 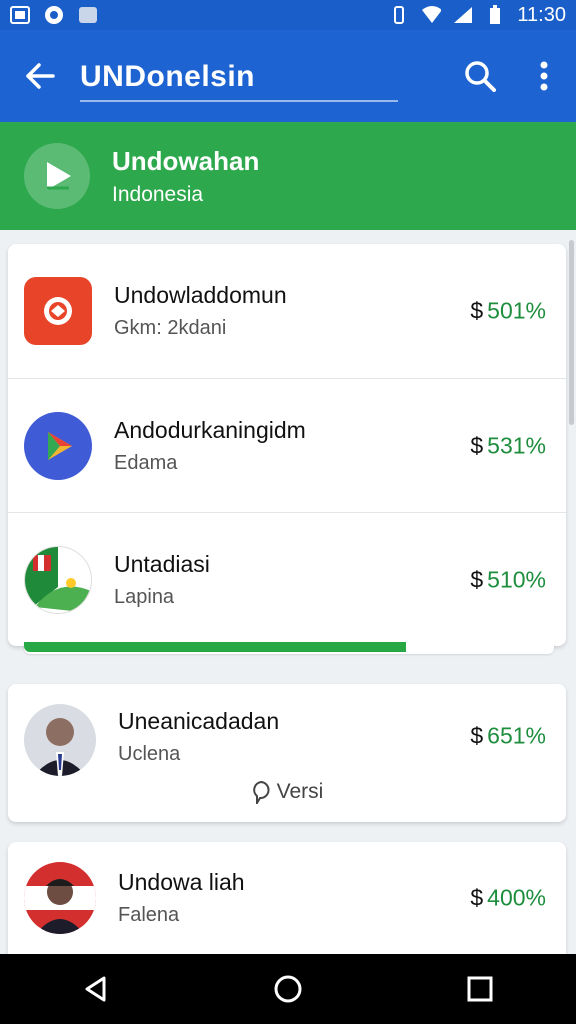 I want to click on app-price: $531%, so click(x=508, y=445).